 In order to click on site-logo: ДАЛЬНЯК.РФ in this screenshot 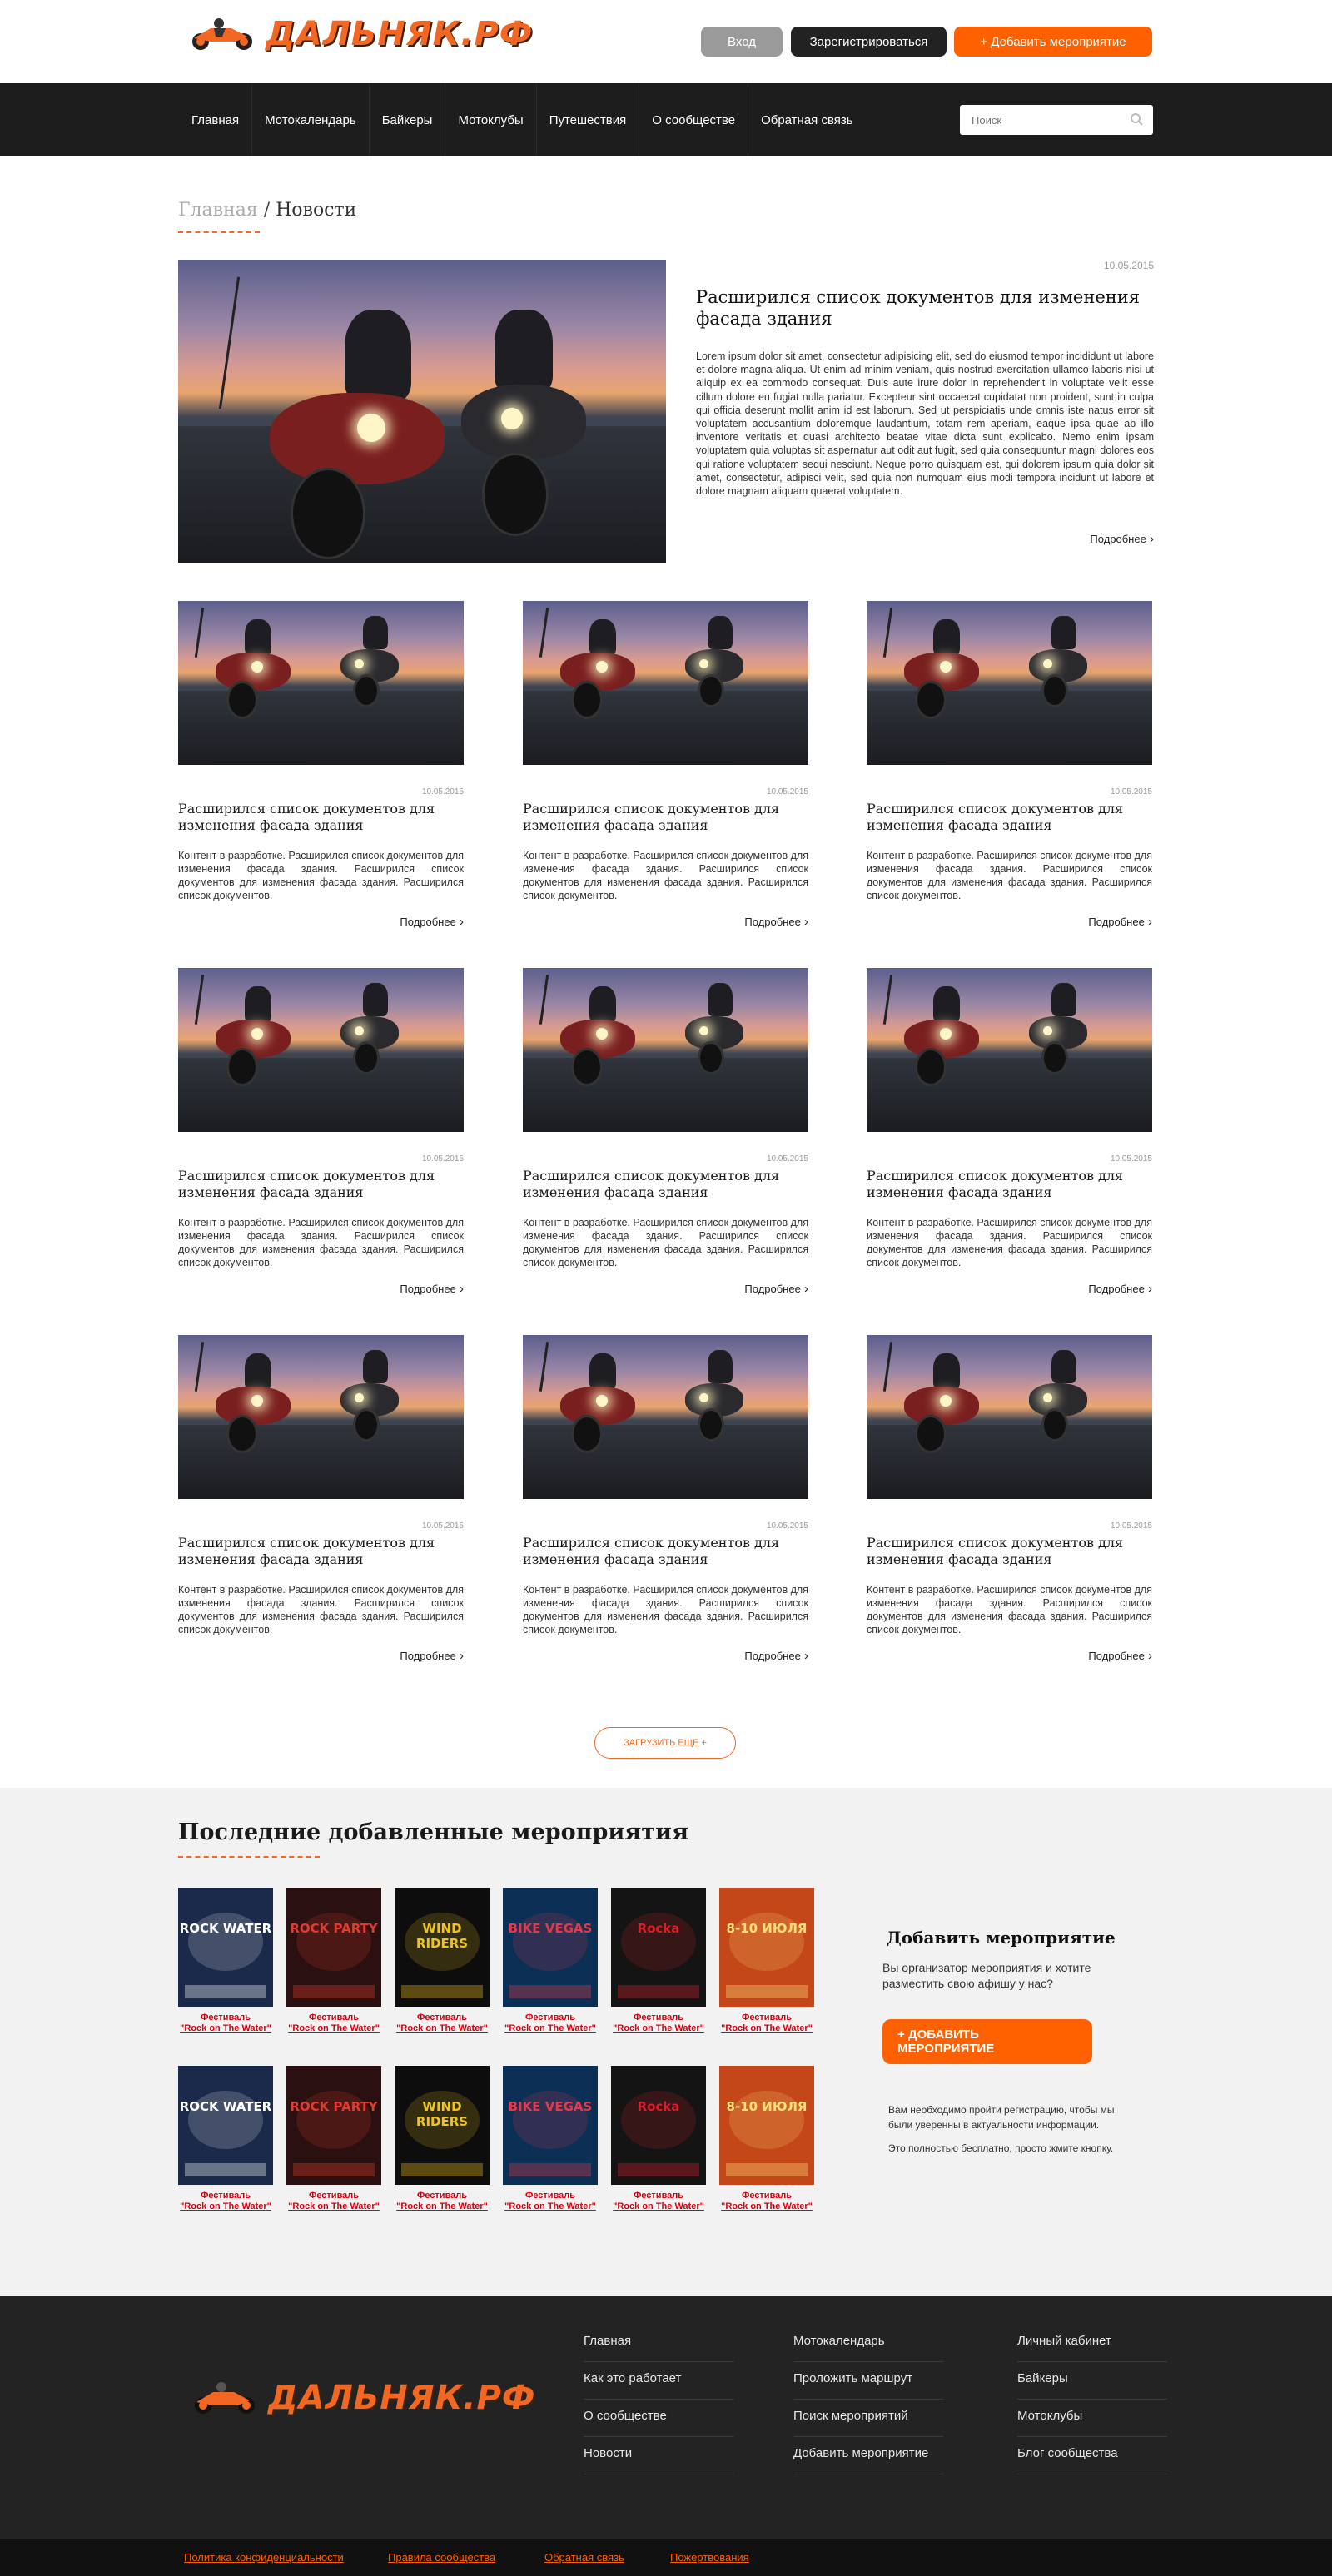, I will do `click(359, 34)`.